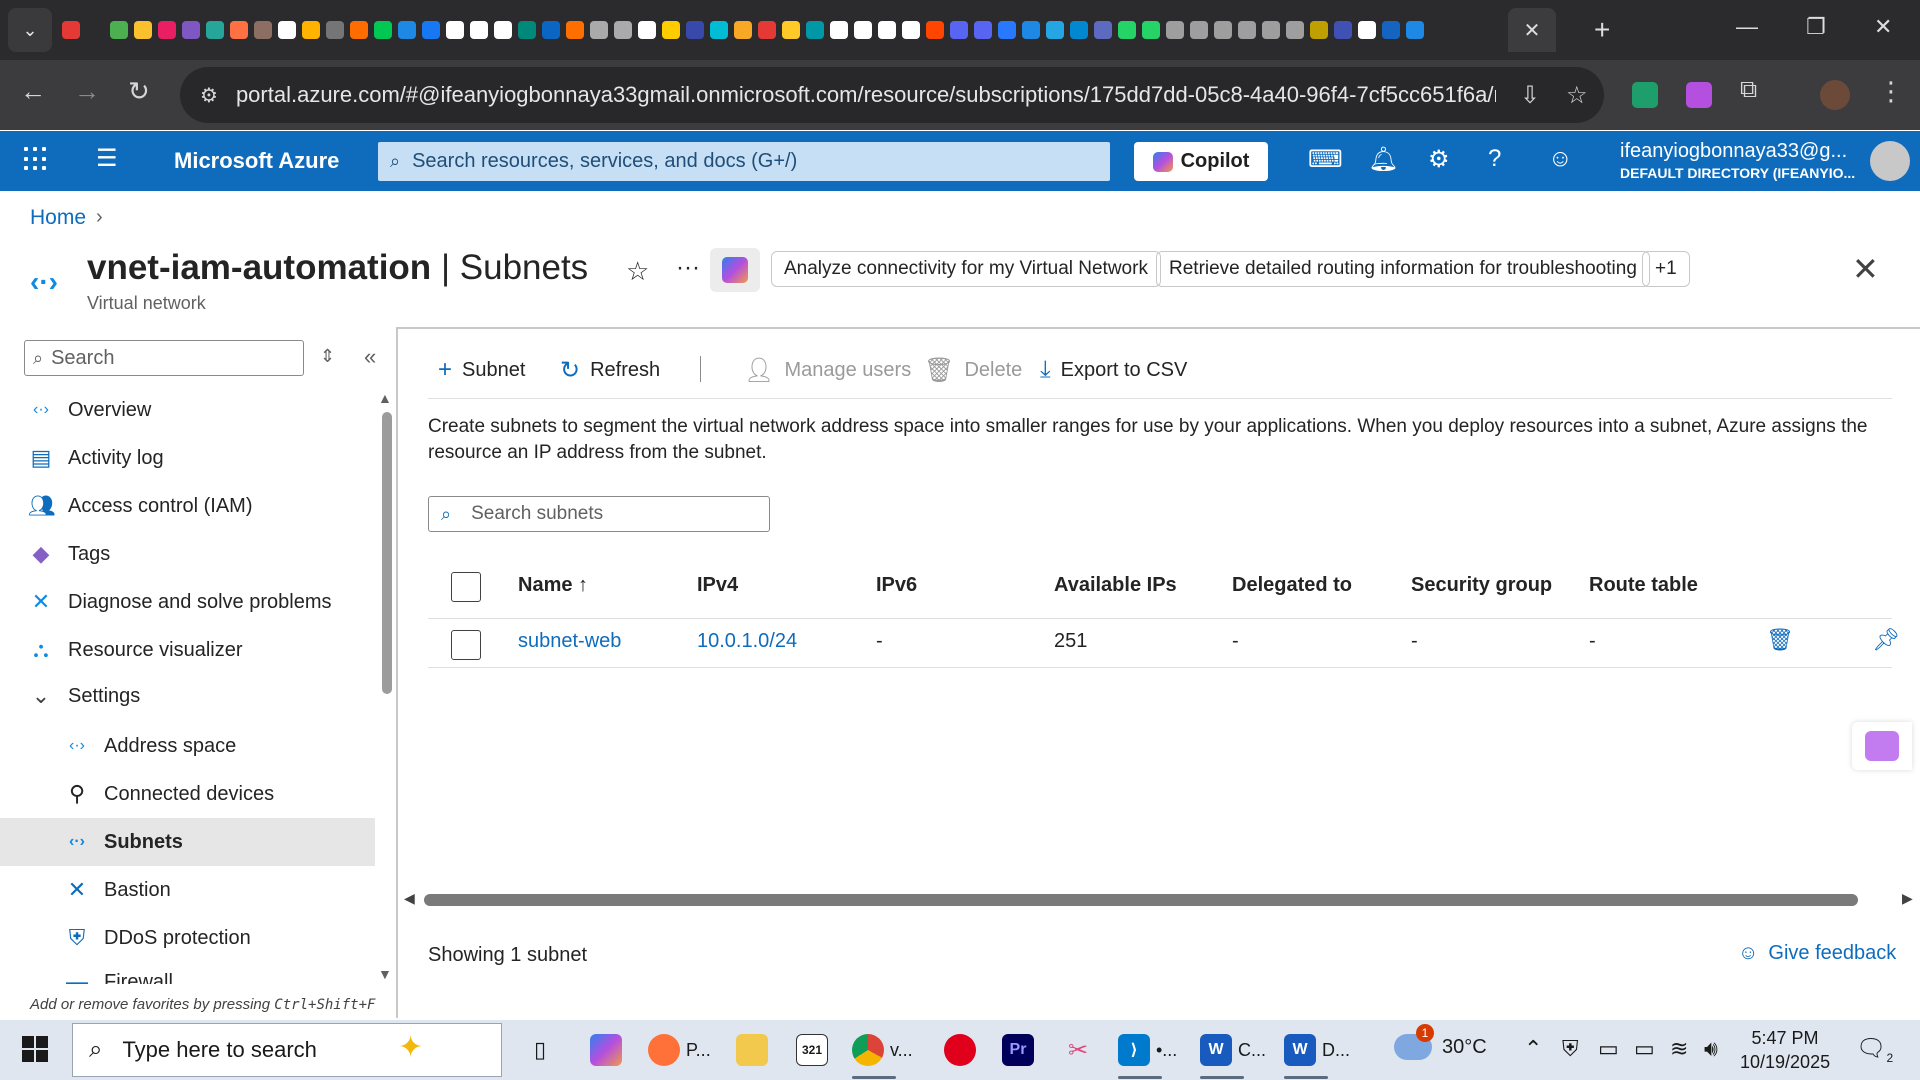 Image resolution: width=1920 pixels, height=1080 pixels. Describe the element at coordinates (688, 268) in the screenshot. I see `more-actions-icon: ···` at that location.